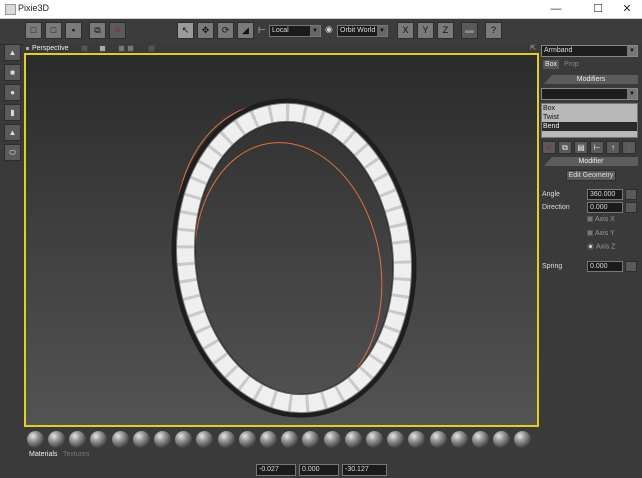  I want to click on edit-geometry-button: Edit Geometry, so click(591, 175).